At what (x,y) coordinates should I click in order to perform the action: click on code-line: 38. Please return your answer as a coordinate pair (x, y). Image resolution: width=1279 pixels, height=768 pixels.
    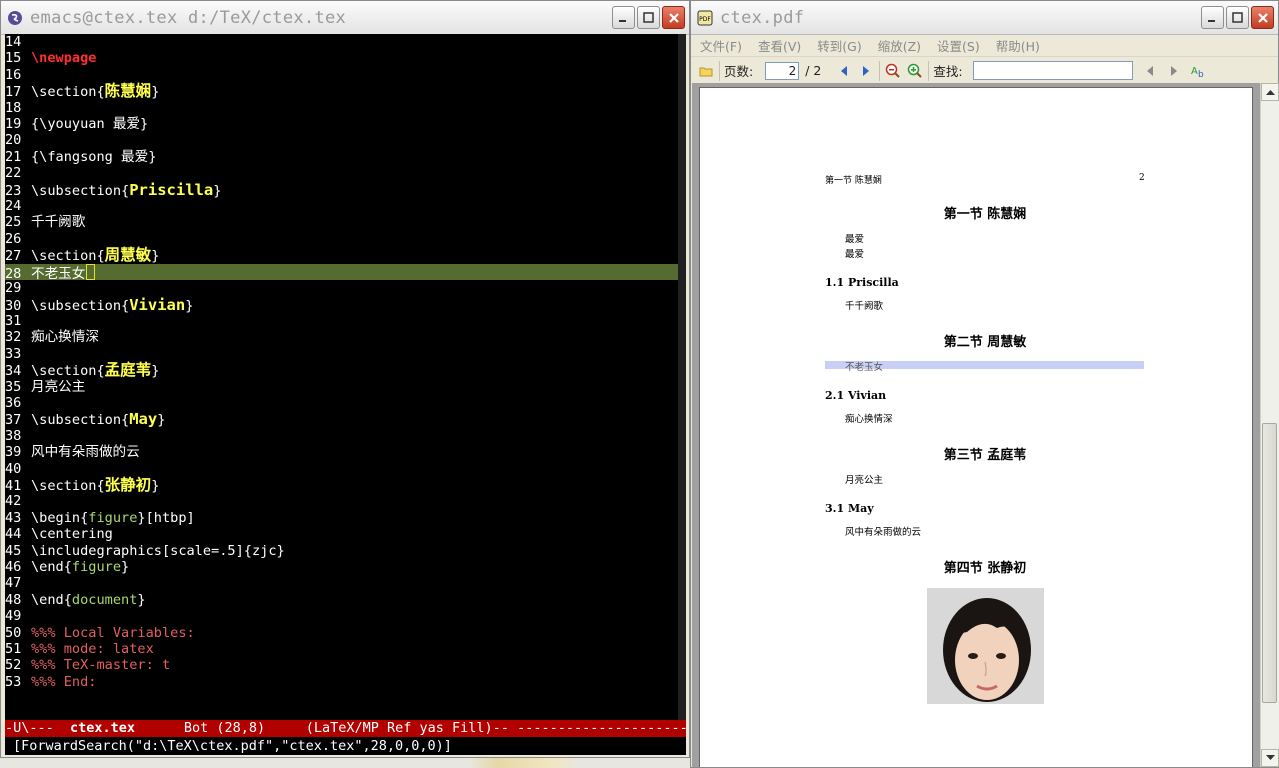
    Looking at the image, I should click on (341, 436).